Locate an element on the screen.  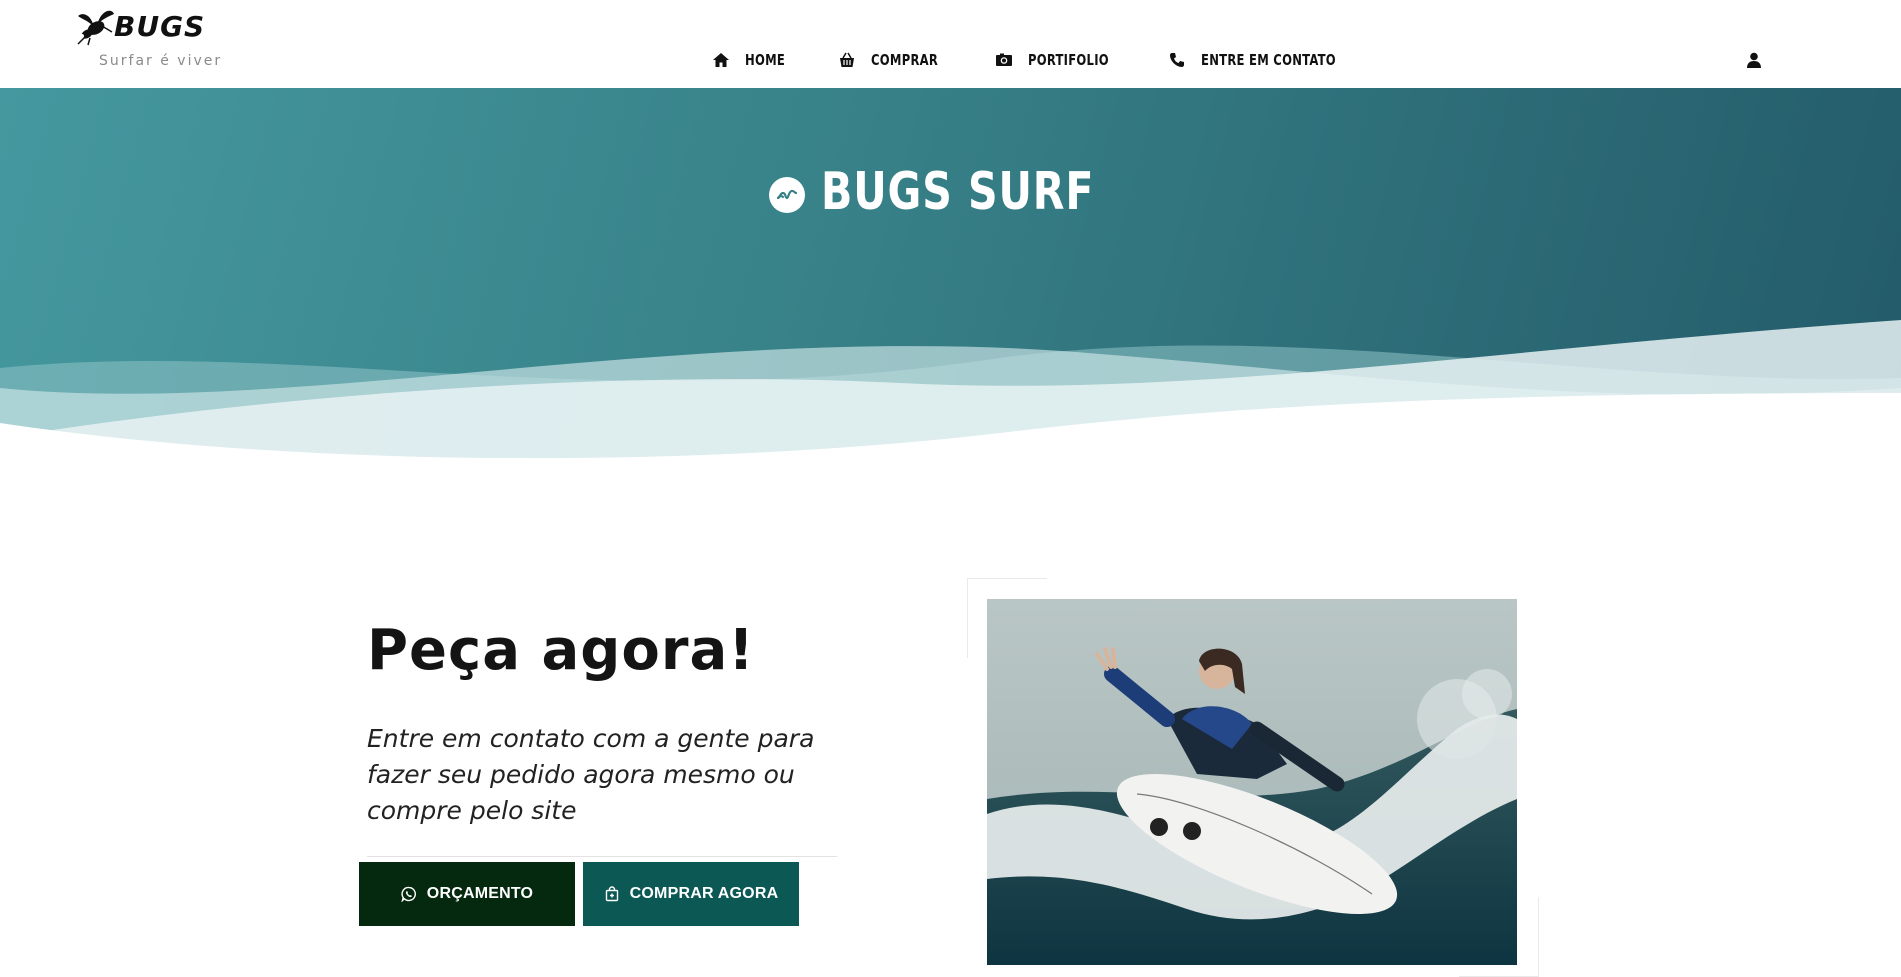
nav-portifolio-label: PORTIFOLIO is located at coordinates (1068, 60).